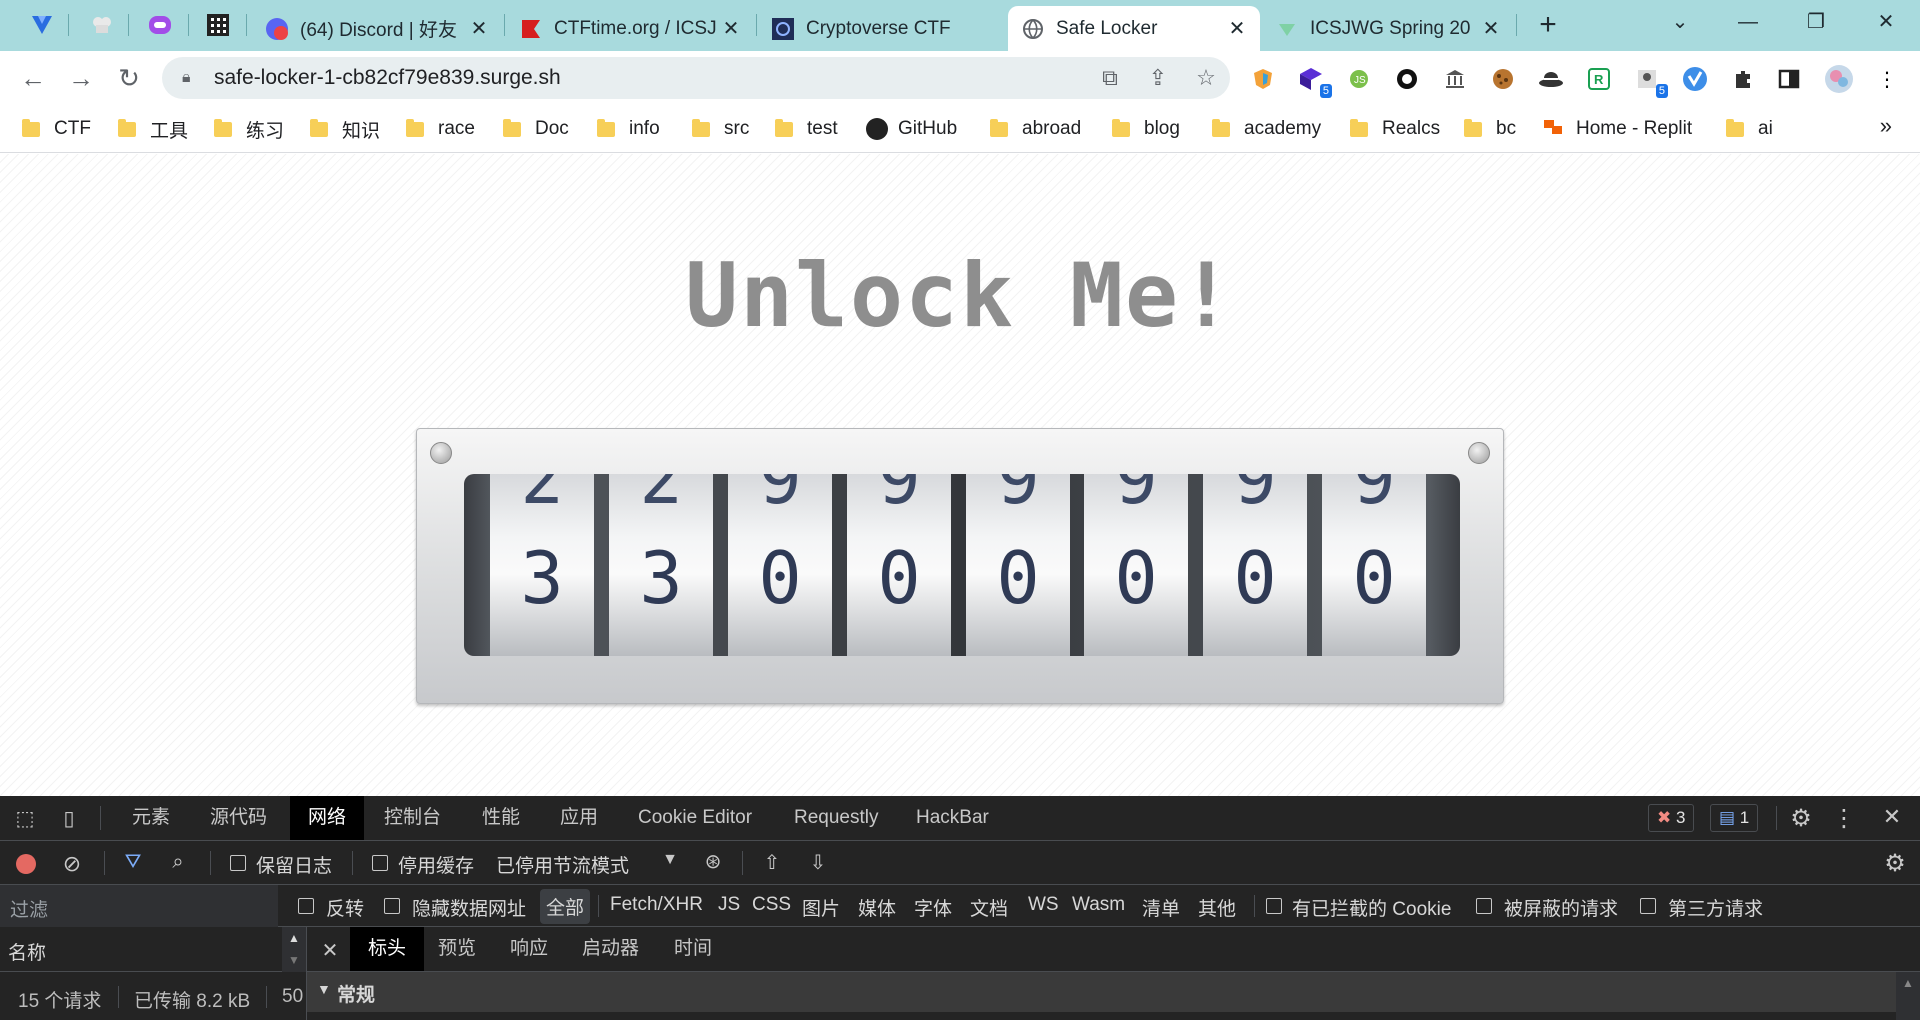  Describe the element at coordinates (1158, 78) in the screenshot. I see `share-icon: ⇪` at that location.